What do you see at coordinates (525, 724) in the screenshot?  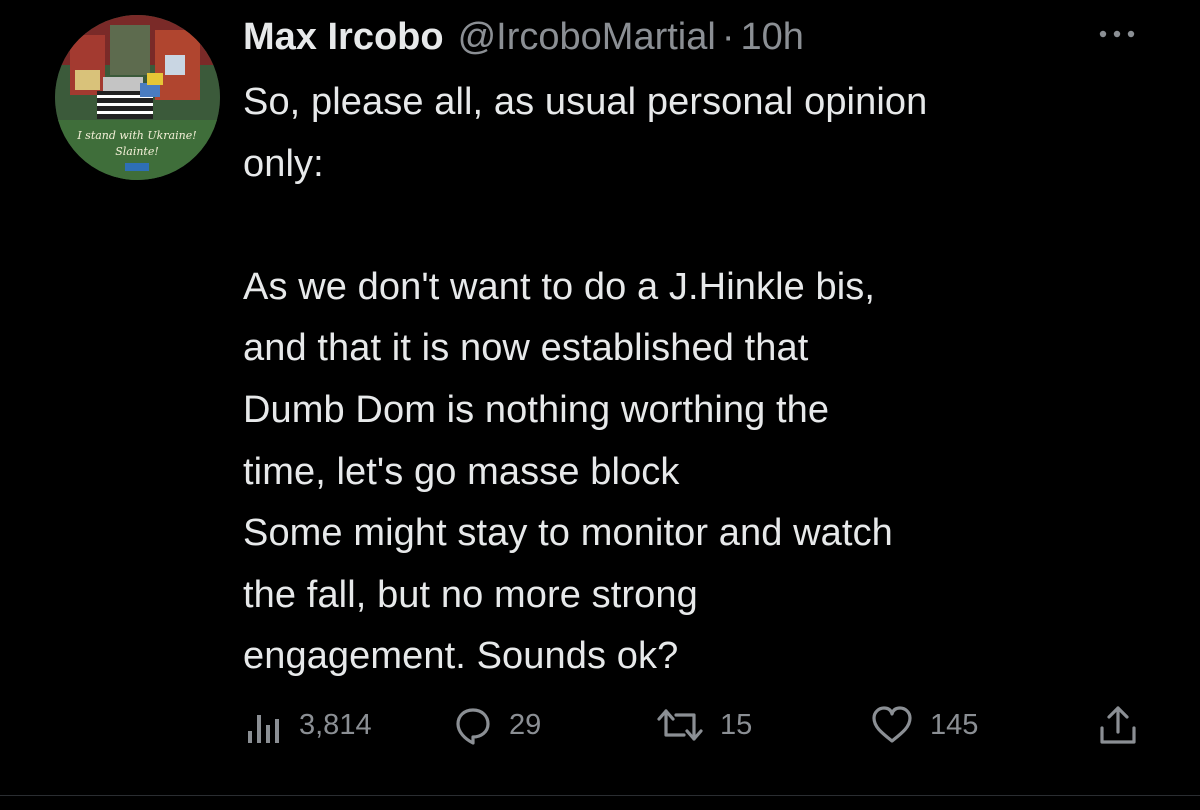 I see `reply-count: 29` at bounding box center [525, 724].